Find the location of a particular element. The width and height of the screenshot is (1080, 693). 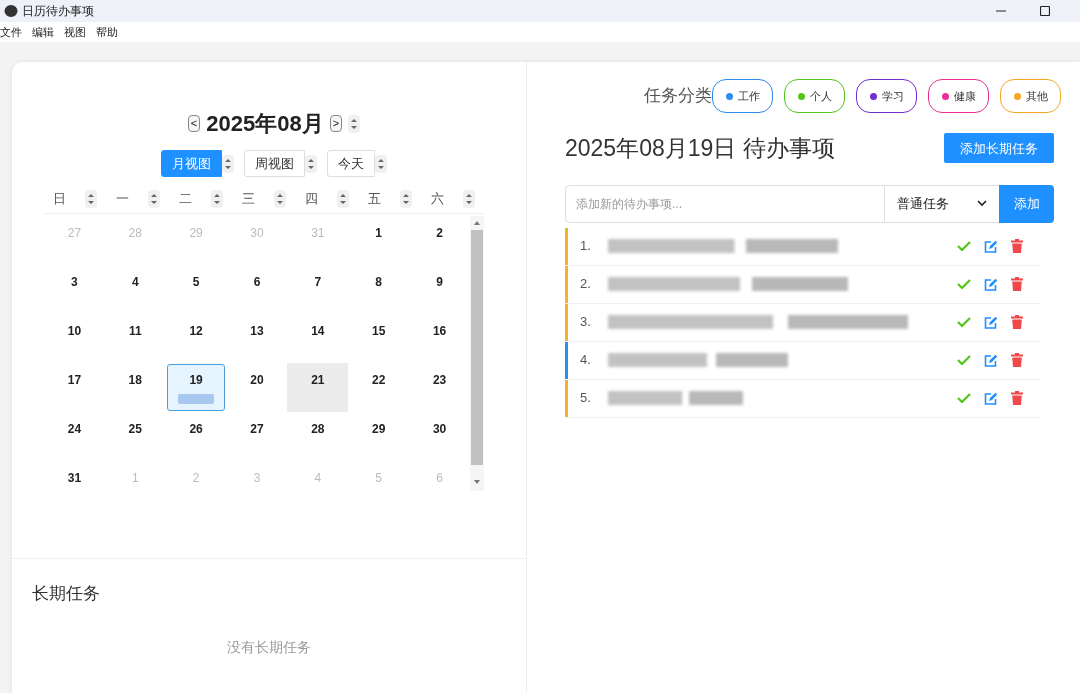

menu-item: 视图 is located at coordinates (75, 32).